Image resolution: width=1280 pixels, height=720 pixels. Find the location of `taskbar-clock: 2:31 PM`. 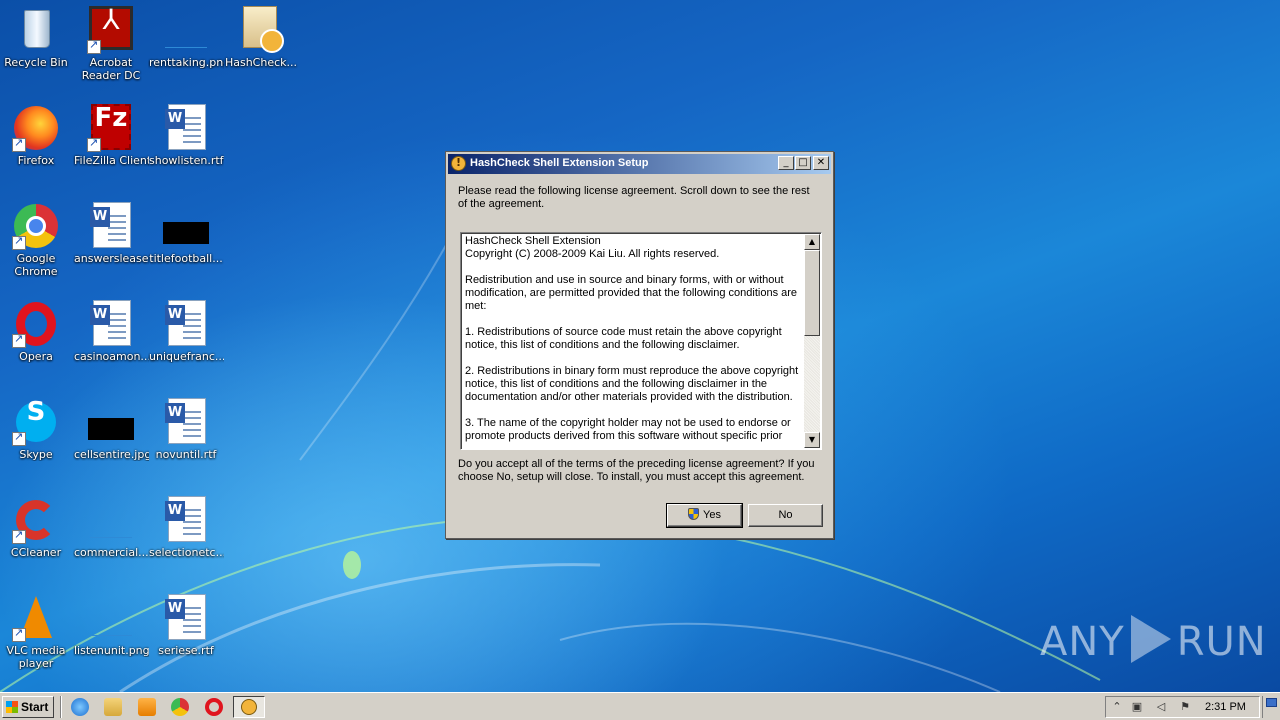

taskbar-clock: 2:31 PM is located at coordinates (1225, 707).